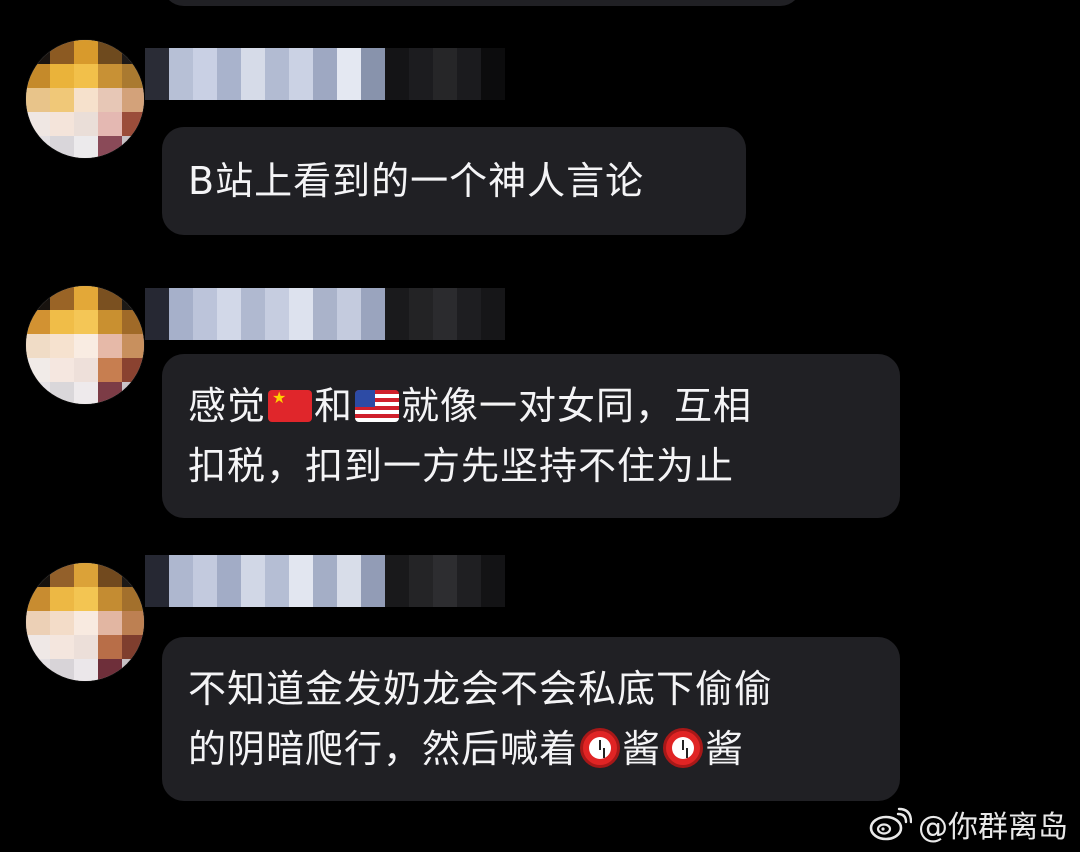  I want to click on watermark: @你群离岛, so click(968, 824).